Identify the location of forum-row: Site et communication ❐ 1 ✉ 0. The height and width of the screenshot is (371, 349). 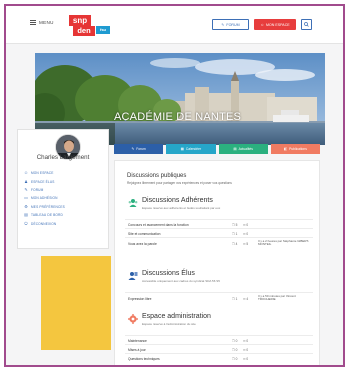
(219, 232).